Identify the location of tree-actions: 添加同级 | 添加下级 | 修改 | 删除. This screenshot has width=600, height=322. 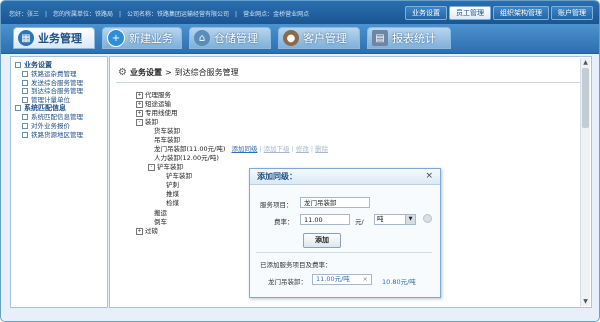
(280, 149).